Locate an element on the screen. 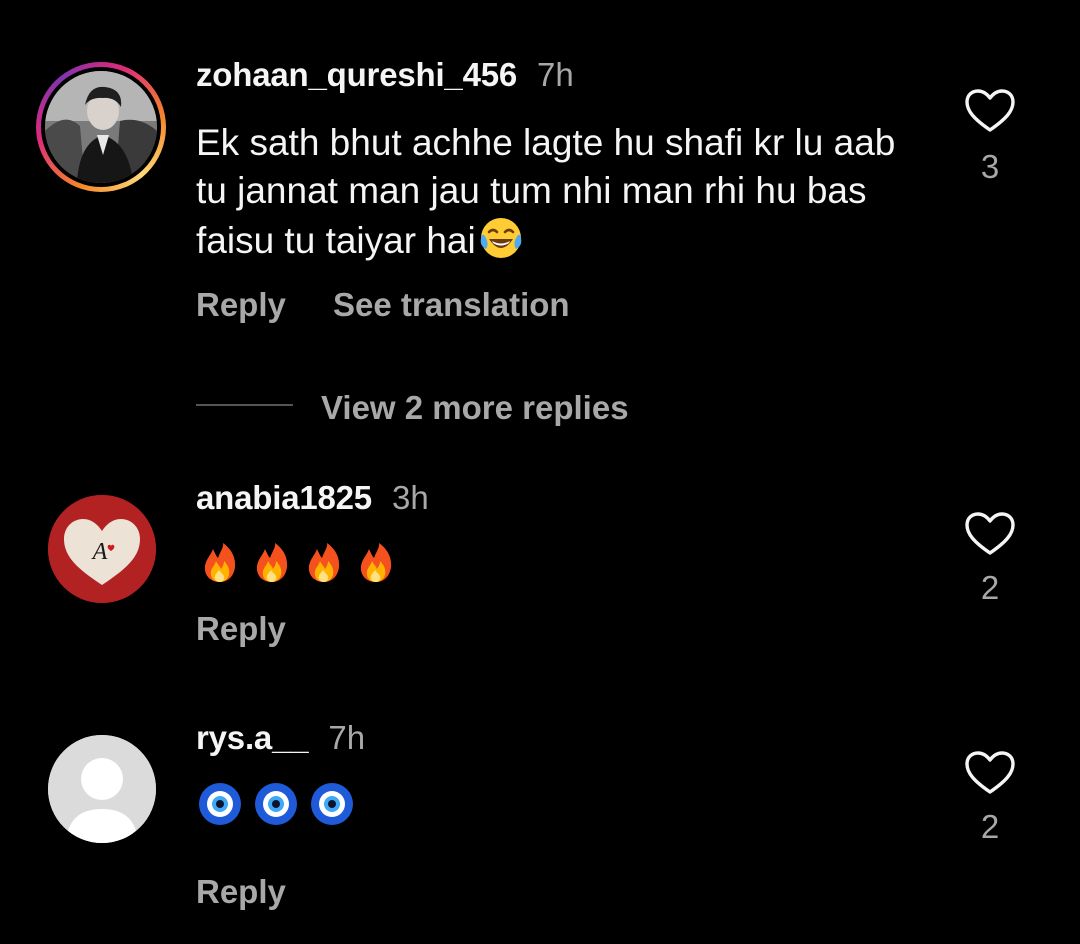  avatar-letter: A is located at coordinates (99, 552).